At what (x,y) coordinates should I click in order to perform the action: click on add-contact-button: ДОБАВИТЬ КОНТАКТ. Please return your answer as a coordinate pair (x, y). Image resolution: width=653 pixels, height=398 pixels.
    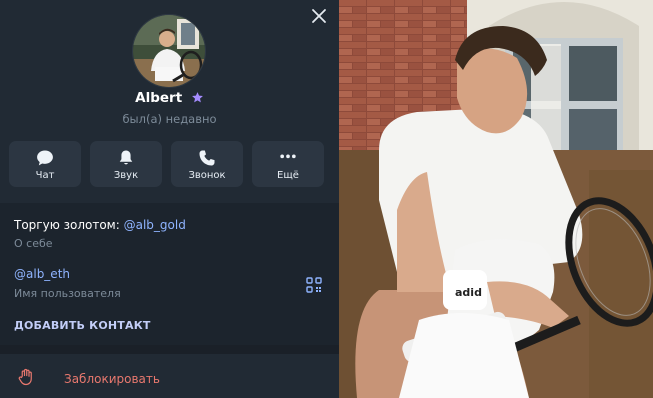
    Looking at the image, I should click on (82, 325).